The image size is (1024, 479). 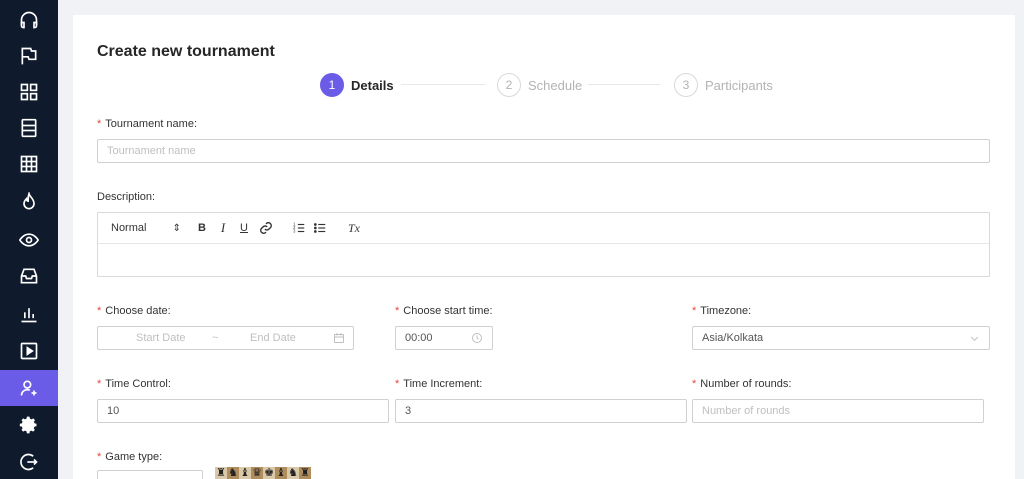 I want to click on time-control-input: 10, so click(x=243, y=411).